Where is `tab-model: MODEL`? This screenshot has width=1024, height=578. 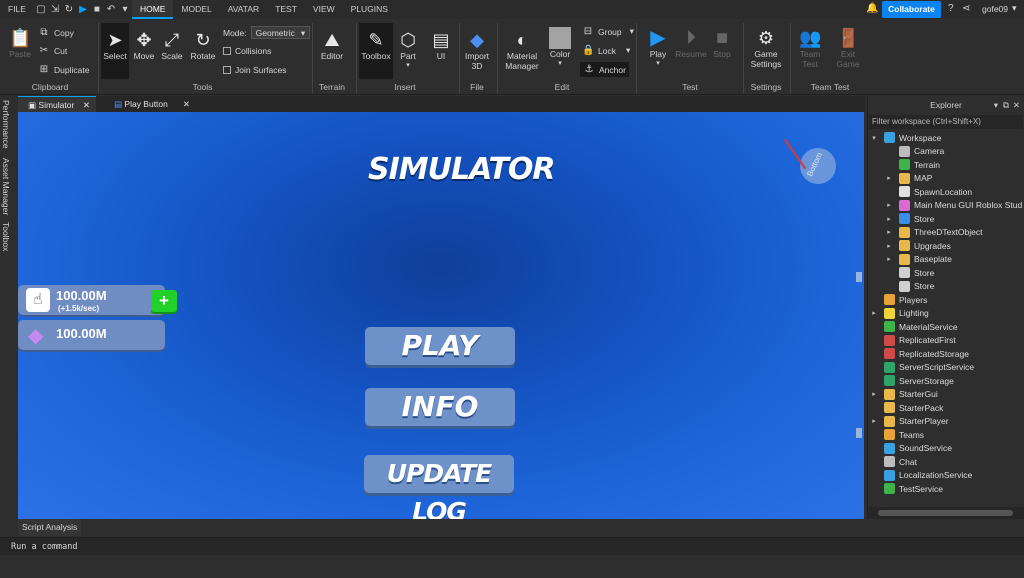 tab-model: MODEL is located at coordinates (196, 9).